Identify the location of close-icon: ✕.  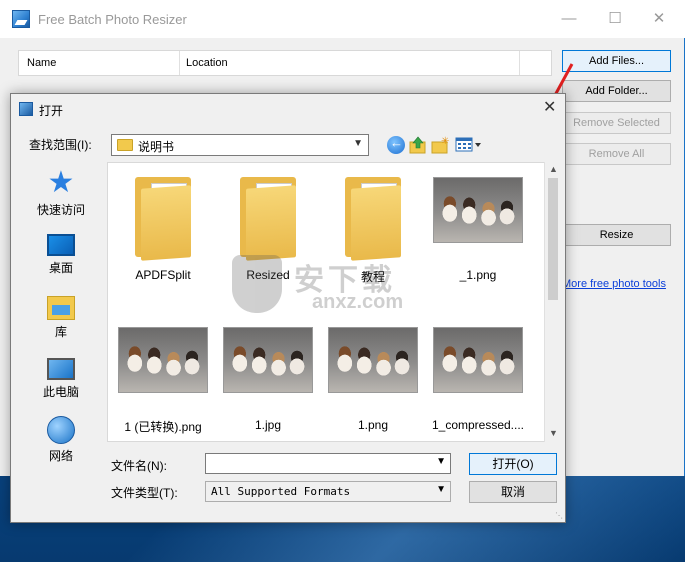
(659, 19).